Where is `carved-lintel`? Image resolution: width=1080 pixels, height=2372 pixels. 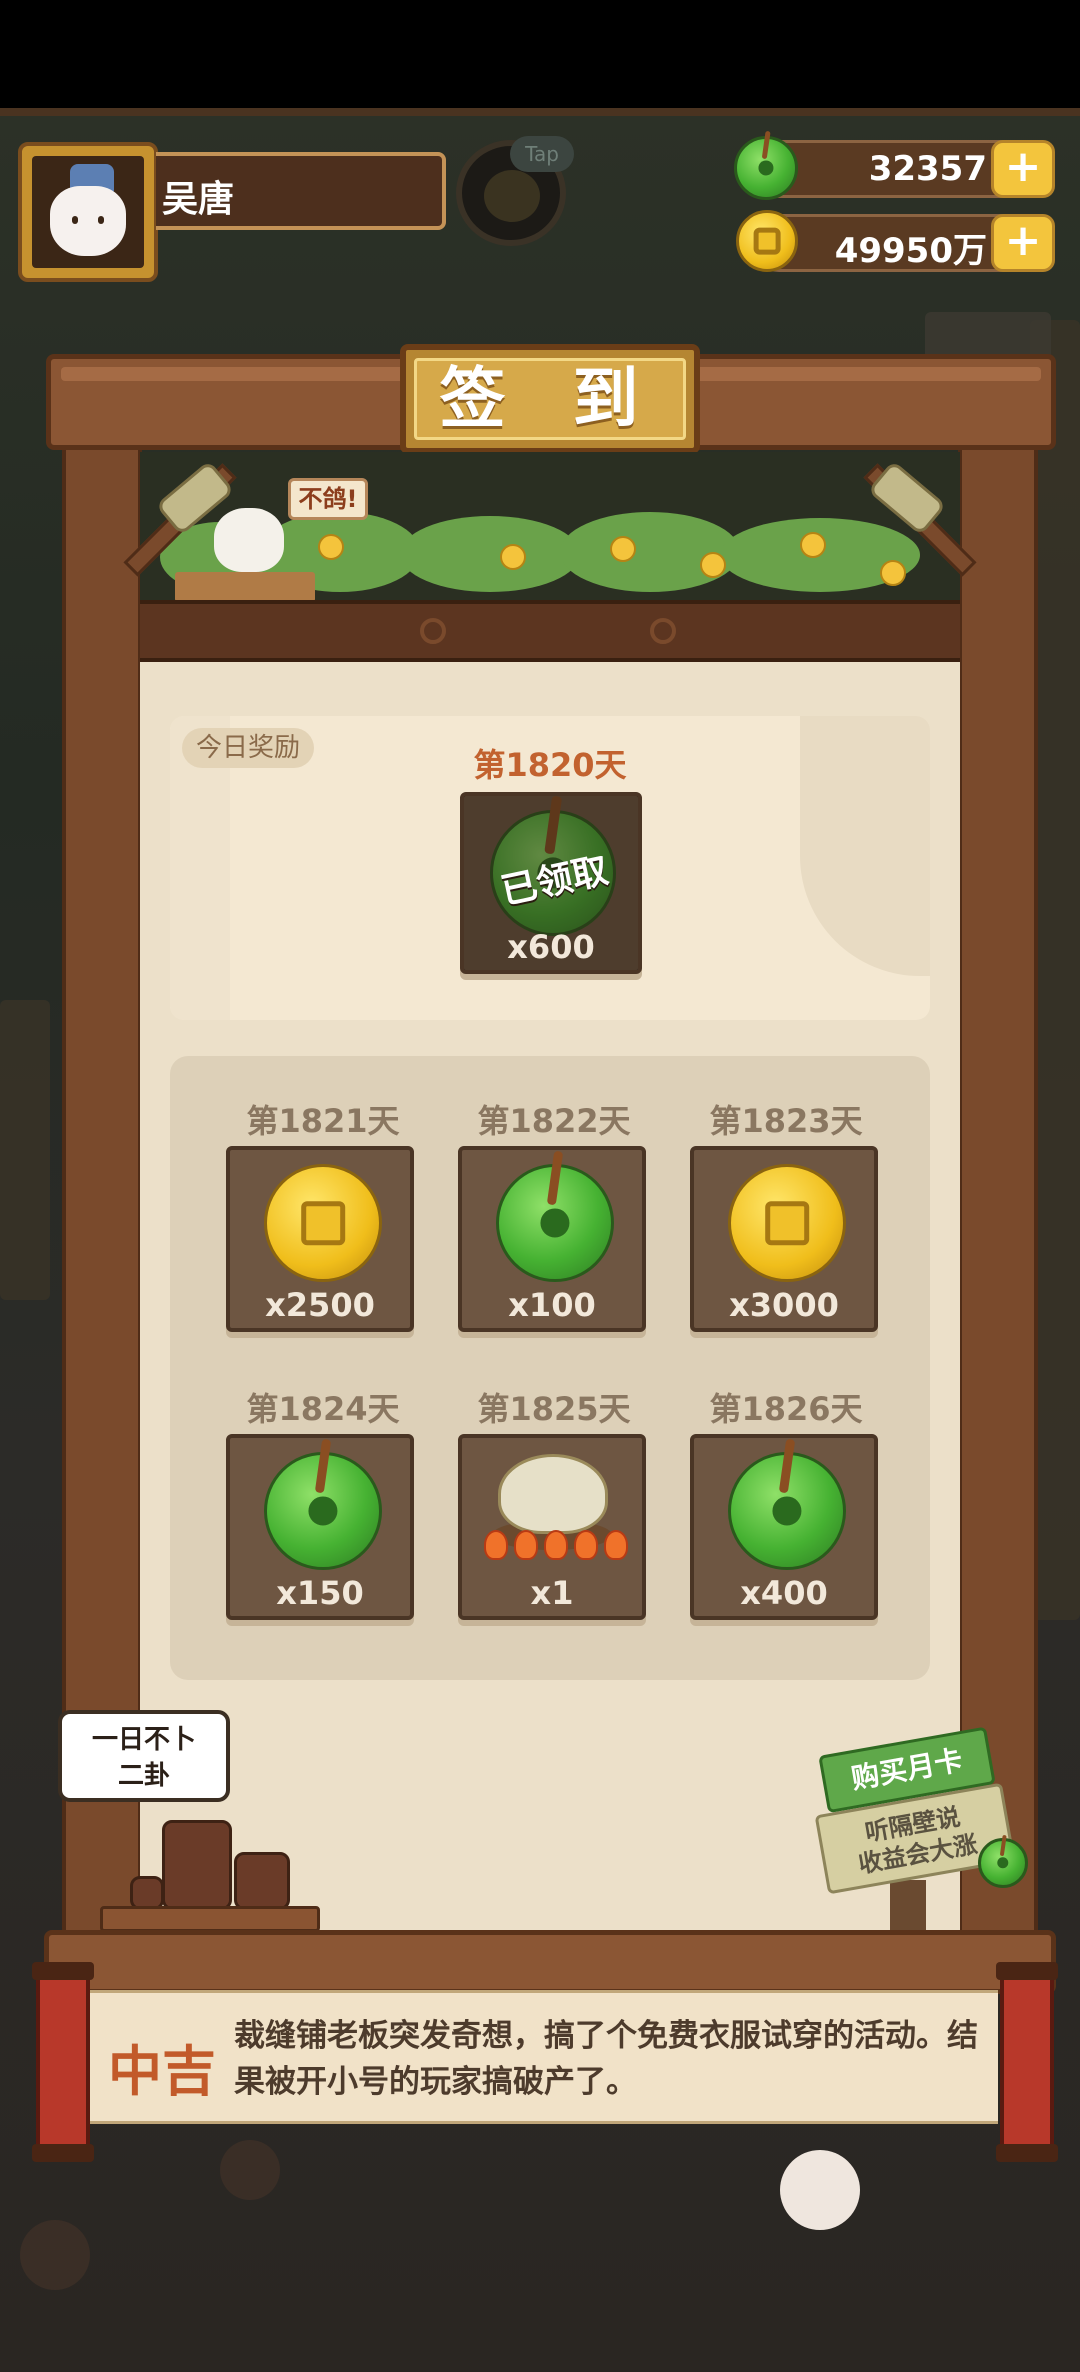
carved-lintel is located at coordinates (550, 631).